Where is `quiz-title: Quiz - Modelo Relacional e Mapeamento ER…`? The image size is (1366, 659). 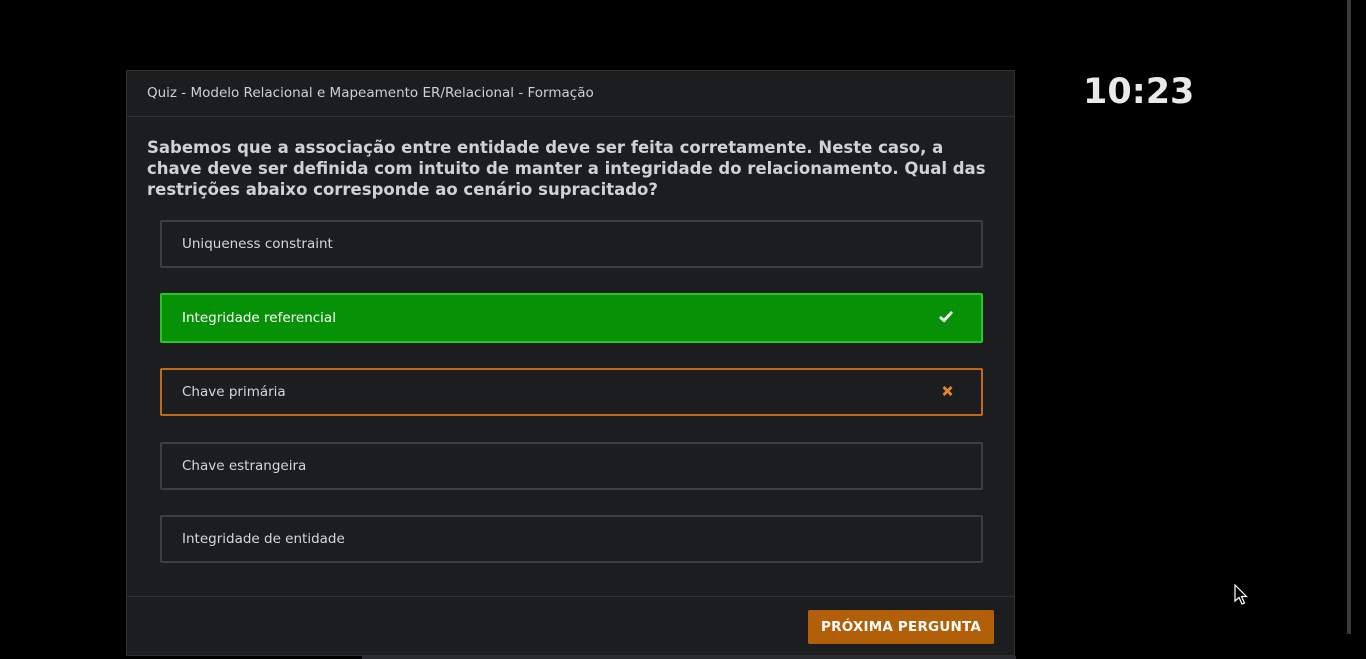
quiz-title: Quiz - Modelo Relacional e Mapeamento ER… is located at coordinates (570, 94).